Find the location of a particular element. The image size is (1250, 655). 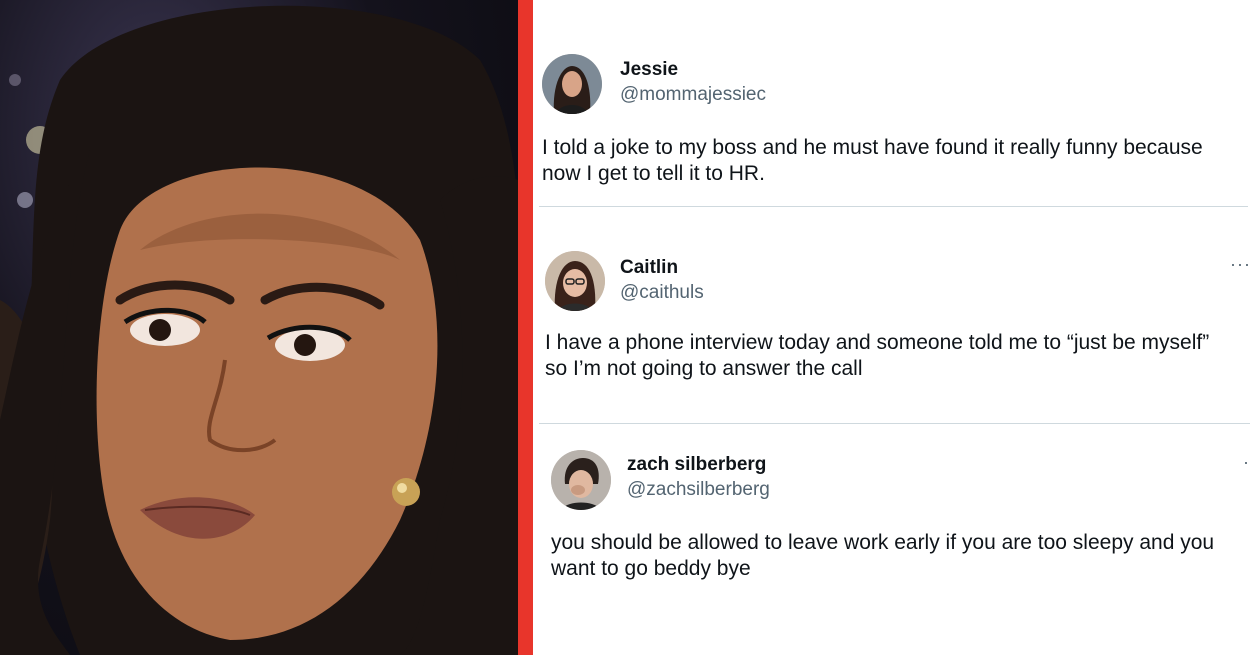

avatar-zach is located at coordinates (581, 480).